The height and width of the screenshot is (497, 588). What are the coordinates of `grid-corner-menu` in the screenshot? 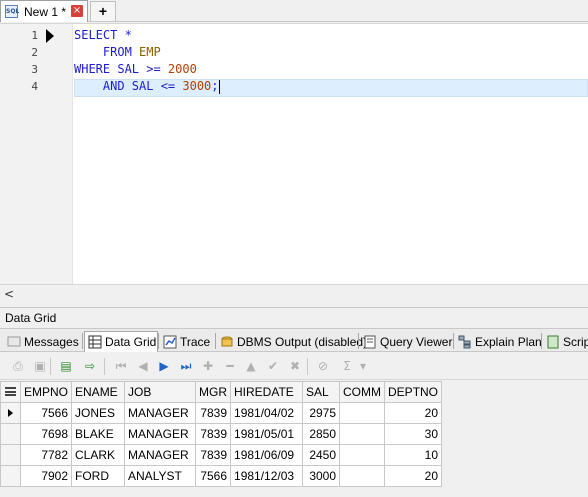 It's located at (10, 392).